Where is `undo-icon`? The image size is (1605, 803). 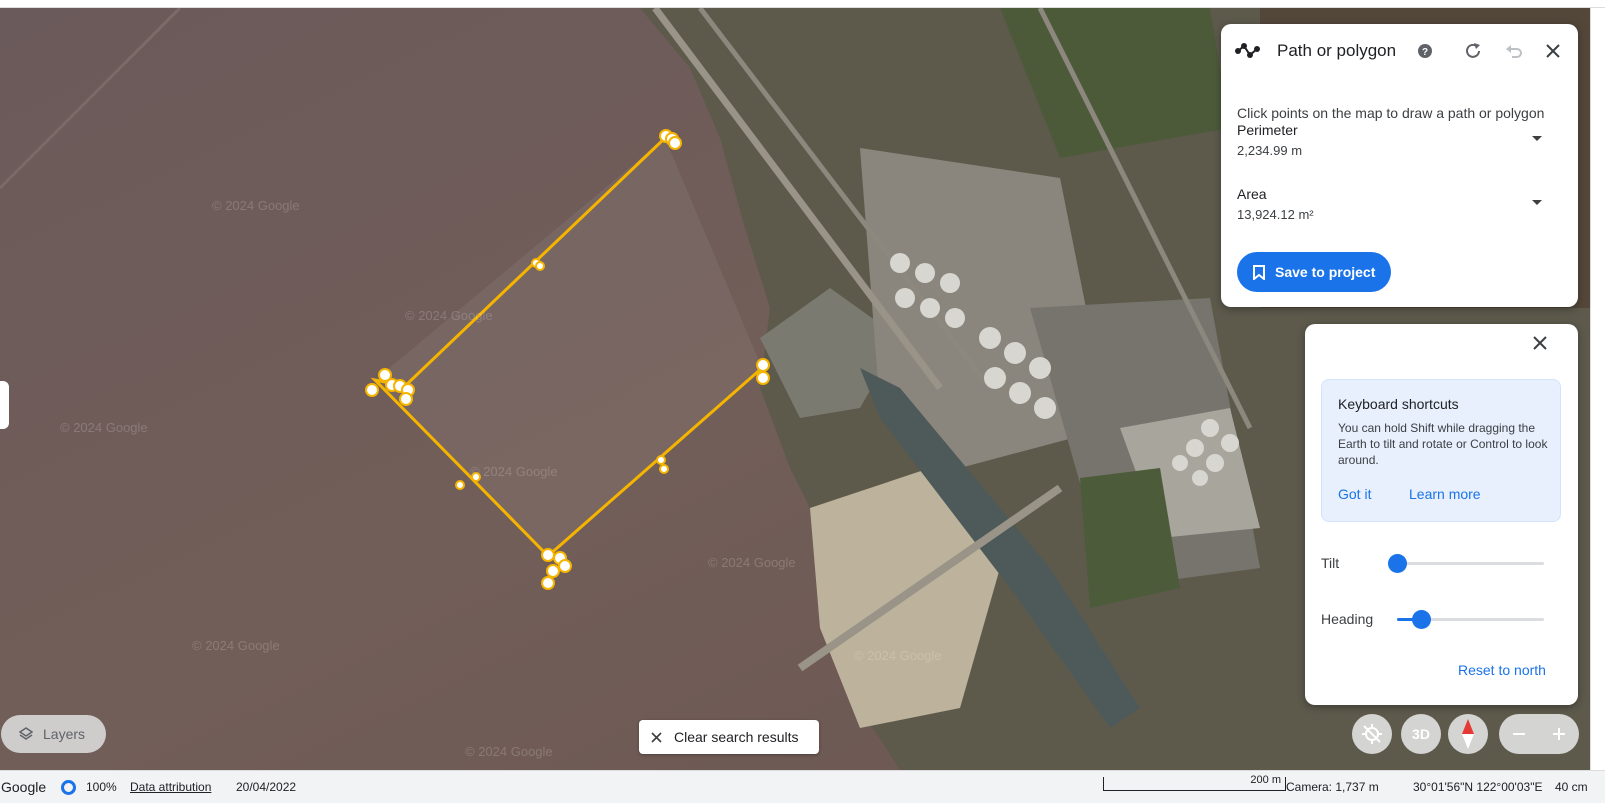
undo-icon is located at coordinates (1514, 51).